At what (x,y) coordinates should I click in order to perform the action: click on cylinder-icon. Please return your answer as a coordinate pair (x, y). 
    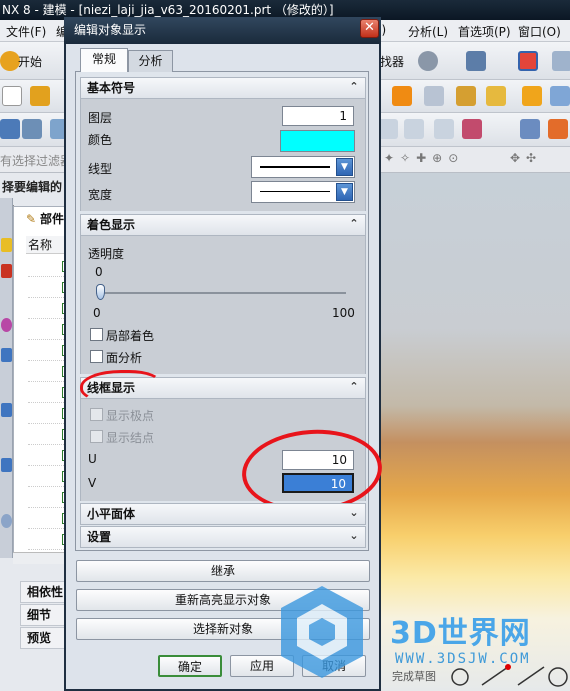
    Looking at the image, I should click on (496, 96).